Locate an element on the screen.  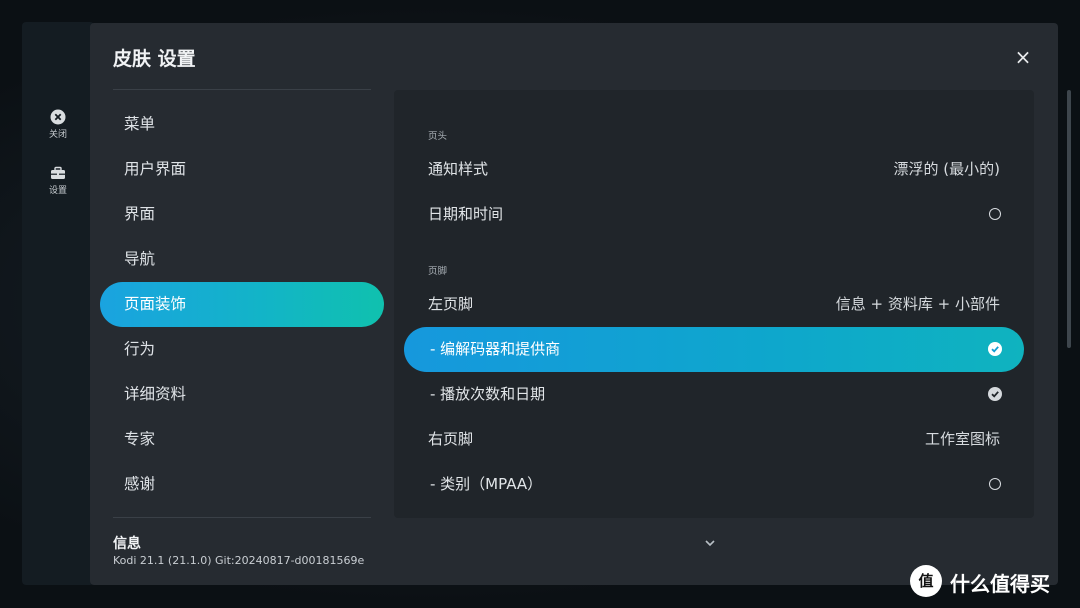
section-header-label: 页头 is located at coordinates (438, 136).